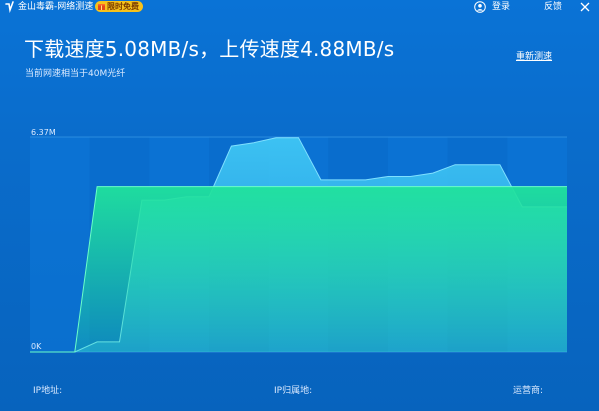 This screenshot has width=599, height=411. Describe the element at coordinates (43, 132) in the screenshot. I see `y-axis-max-label: 6.37M` at that location.